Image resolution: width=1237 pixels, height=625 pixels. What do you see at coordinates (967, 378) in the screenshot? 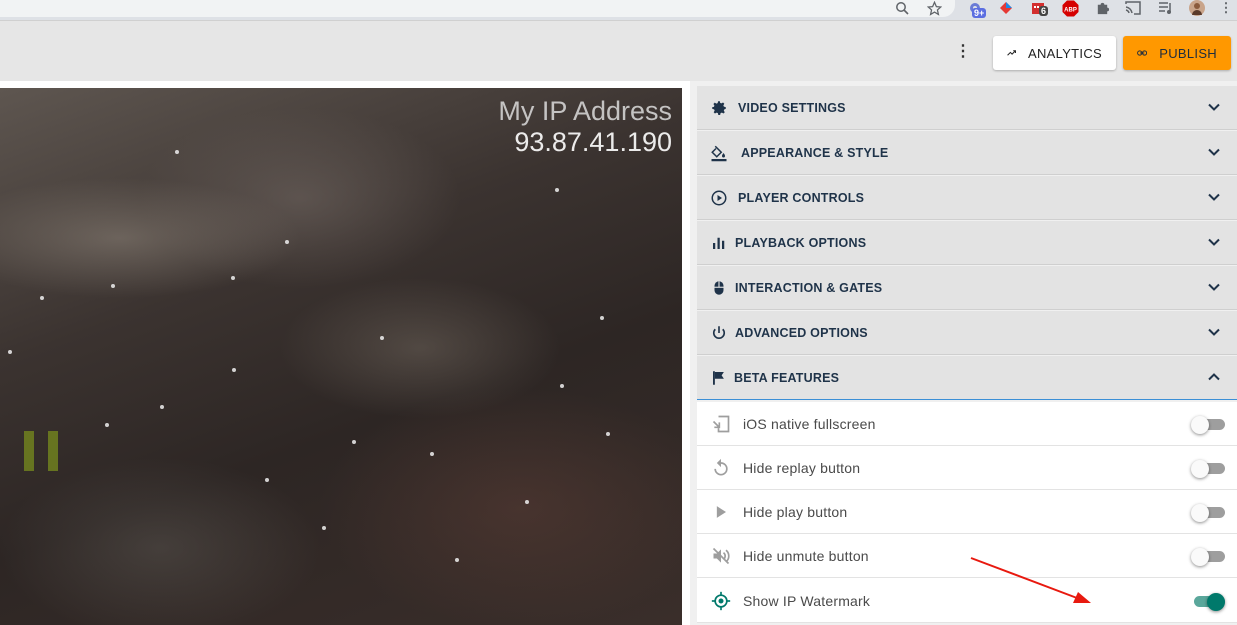
I see `section-beta-features: BETA FEATURES` at bounding box center [967, 378].